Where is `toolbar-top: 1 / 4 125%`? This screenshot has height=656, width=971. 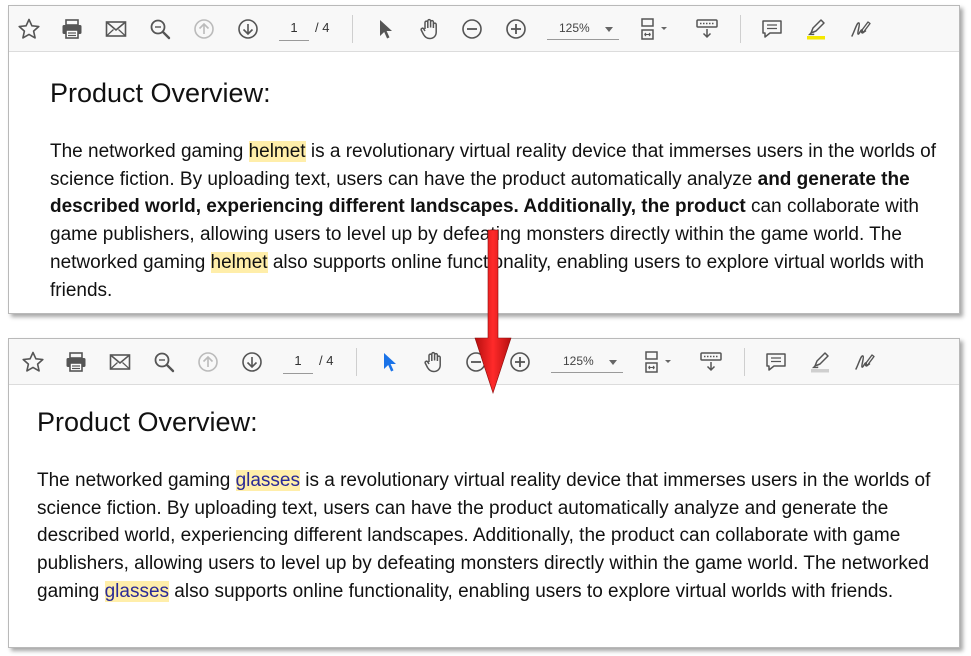 toolbar-top: 1 / 4 125% is located at coordinates (484, 29).